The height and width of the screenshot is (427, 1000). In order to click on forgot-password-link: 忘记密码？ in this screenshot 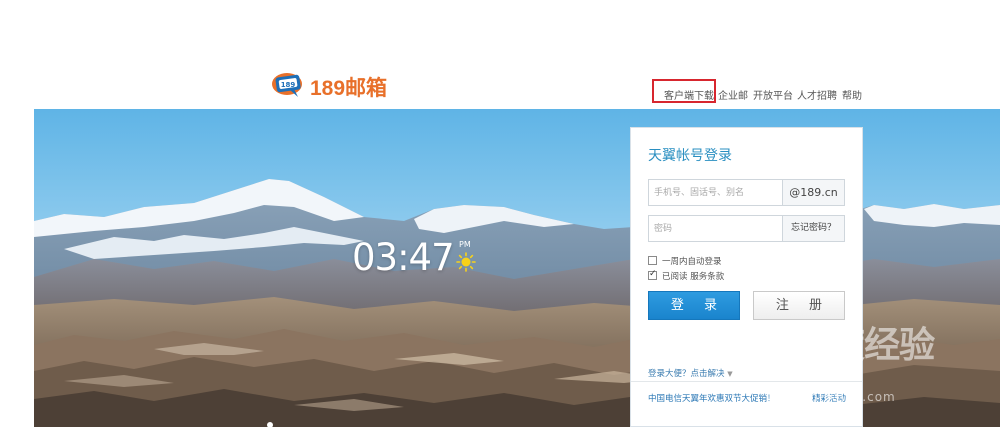, I will do `click(813, 228)`.